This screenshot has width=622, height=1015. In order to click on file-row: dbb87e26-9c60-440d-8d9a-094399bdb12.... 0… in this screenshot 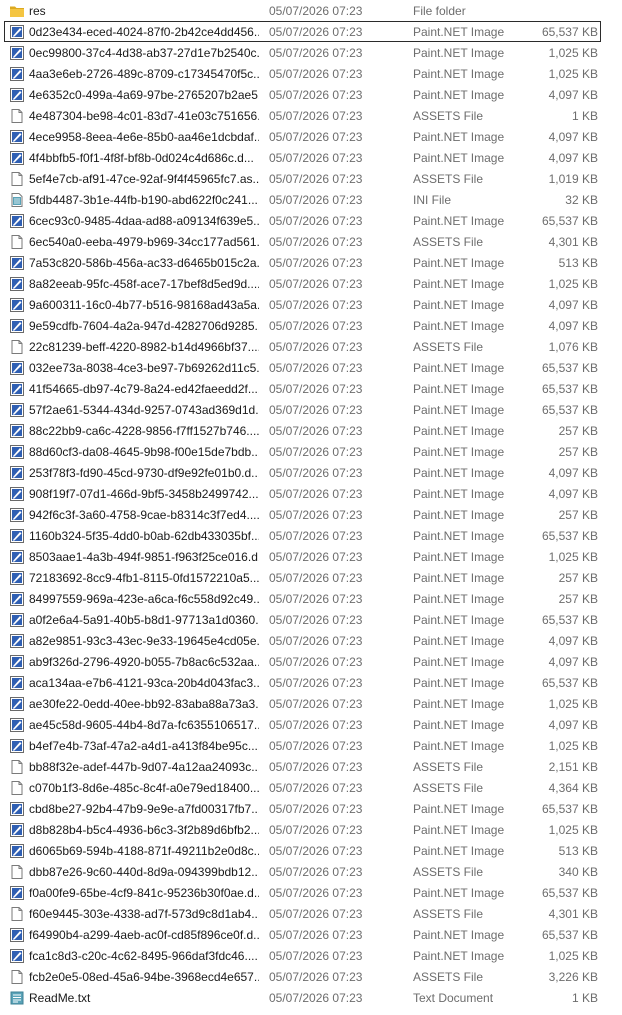, I will do `click(302, 871)`.